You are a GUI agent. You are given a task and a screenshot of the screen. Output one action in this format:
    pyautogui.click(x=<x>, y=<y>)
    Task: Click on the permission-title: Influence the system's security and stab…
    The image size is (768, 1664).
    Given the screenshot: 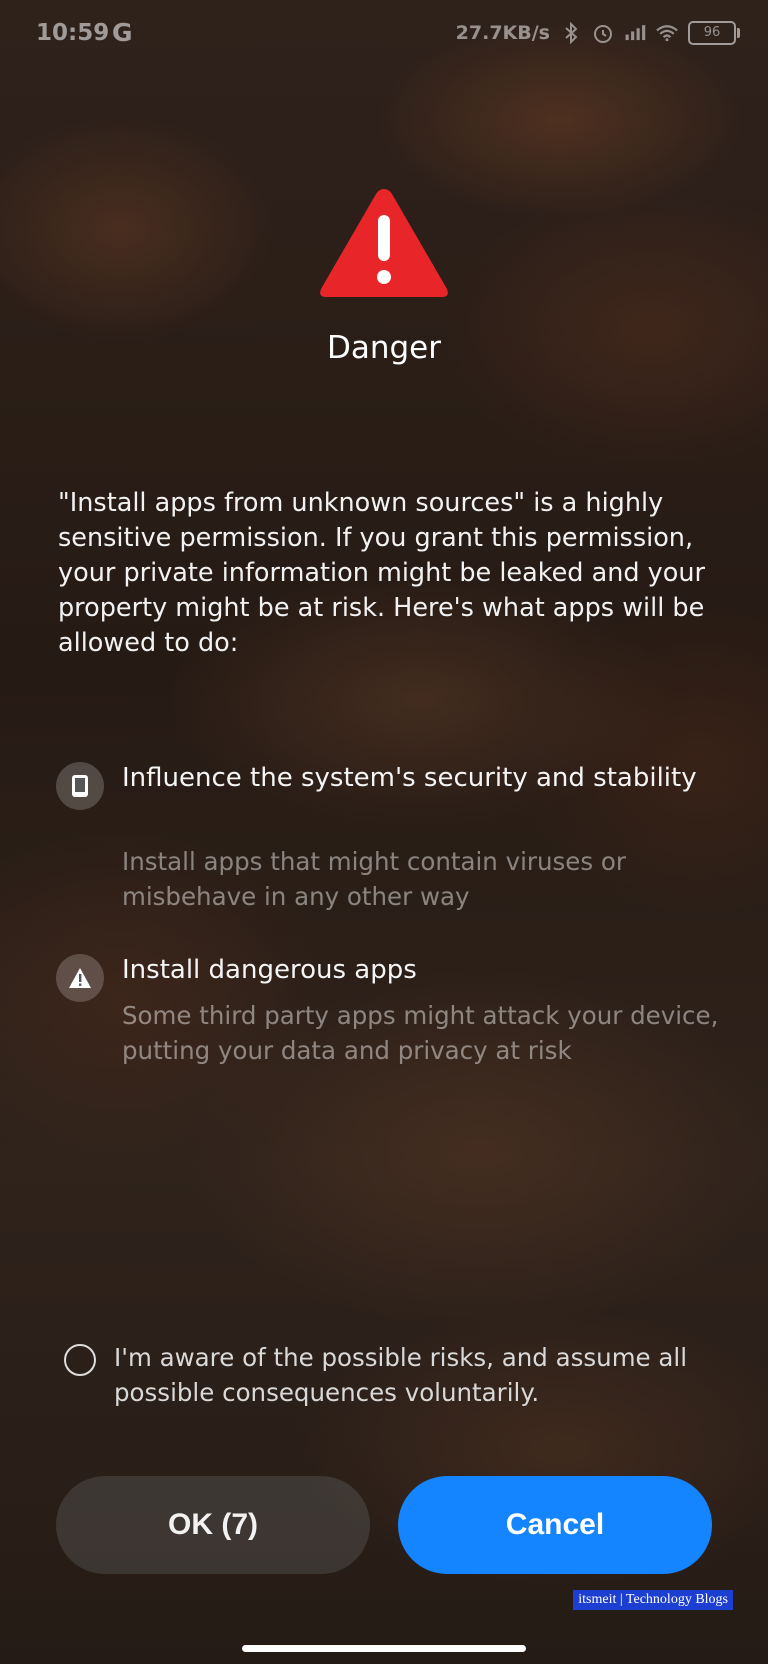 What is the action you would take?
    pyautogui.click(x=409, y=778)
    